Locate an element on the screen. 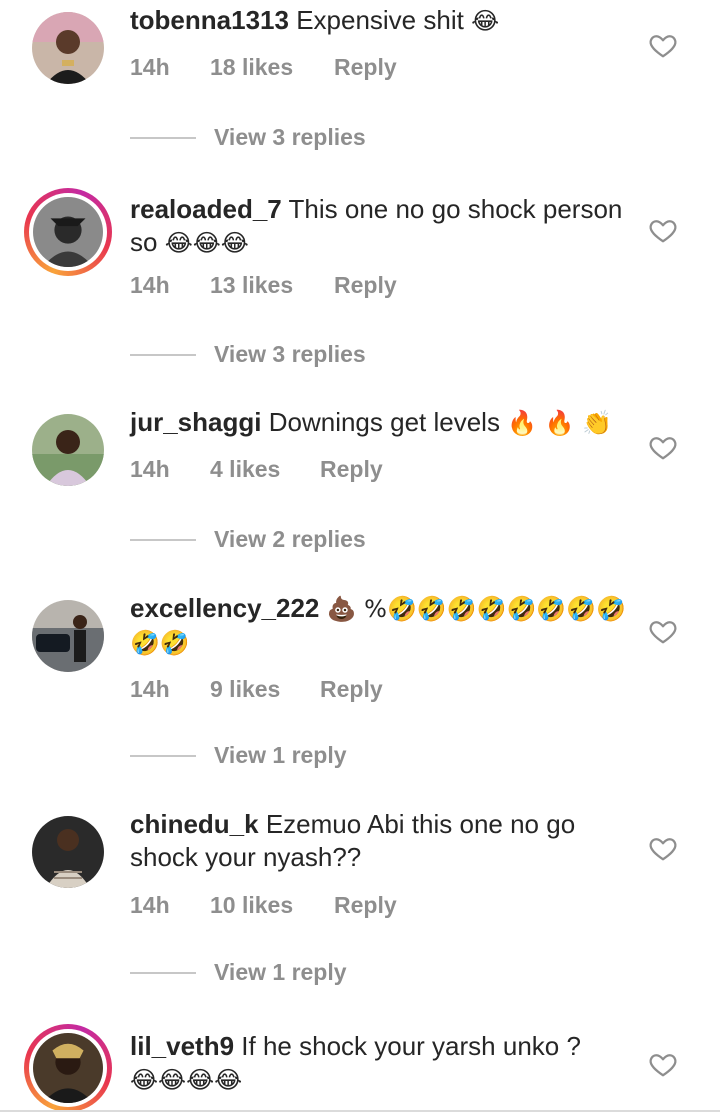 The height and width of the screenshot is (1112, 720). comment-username: realoaded_7 is located at coordinates (206, 209).